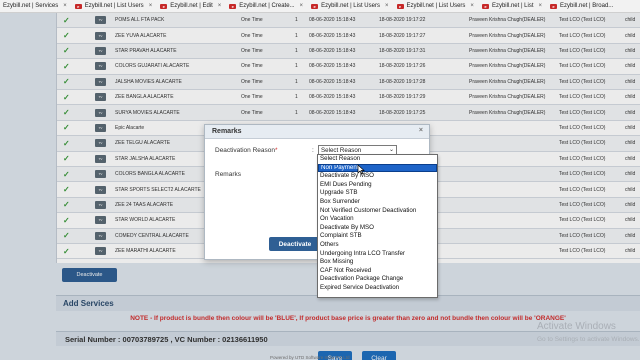 The image size is (640, 360). Describe the element at coordinates (31, 6) in the screenshot. I see `tab-label: Ezybill.net | Services` at that location.